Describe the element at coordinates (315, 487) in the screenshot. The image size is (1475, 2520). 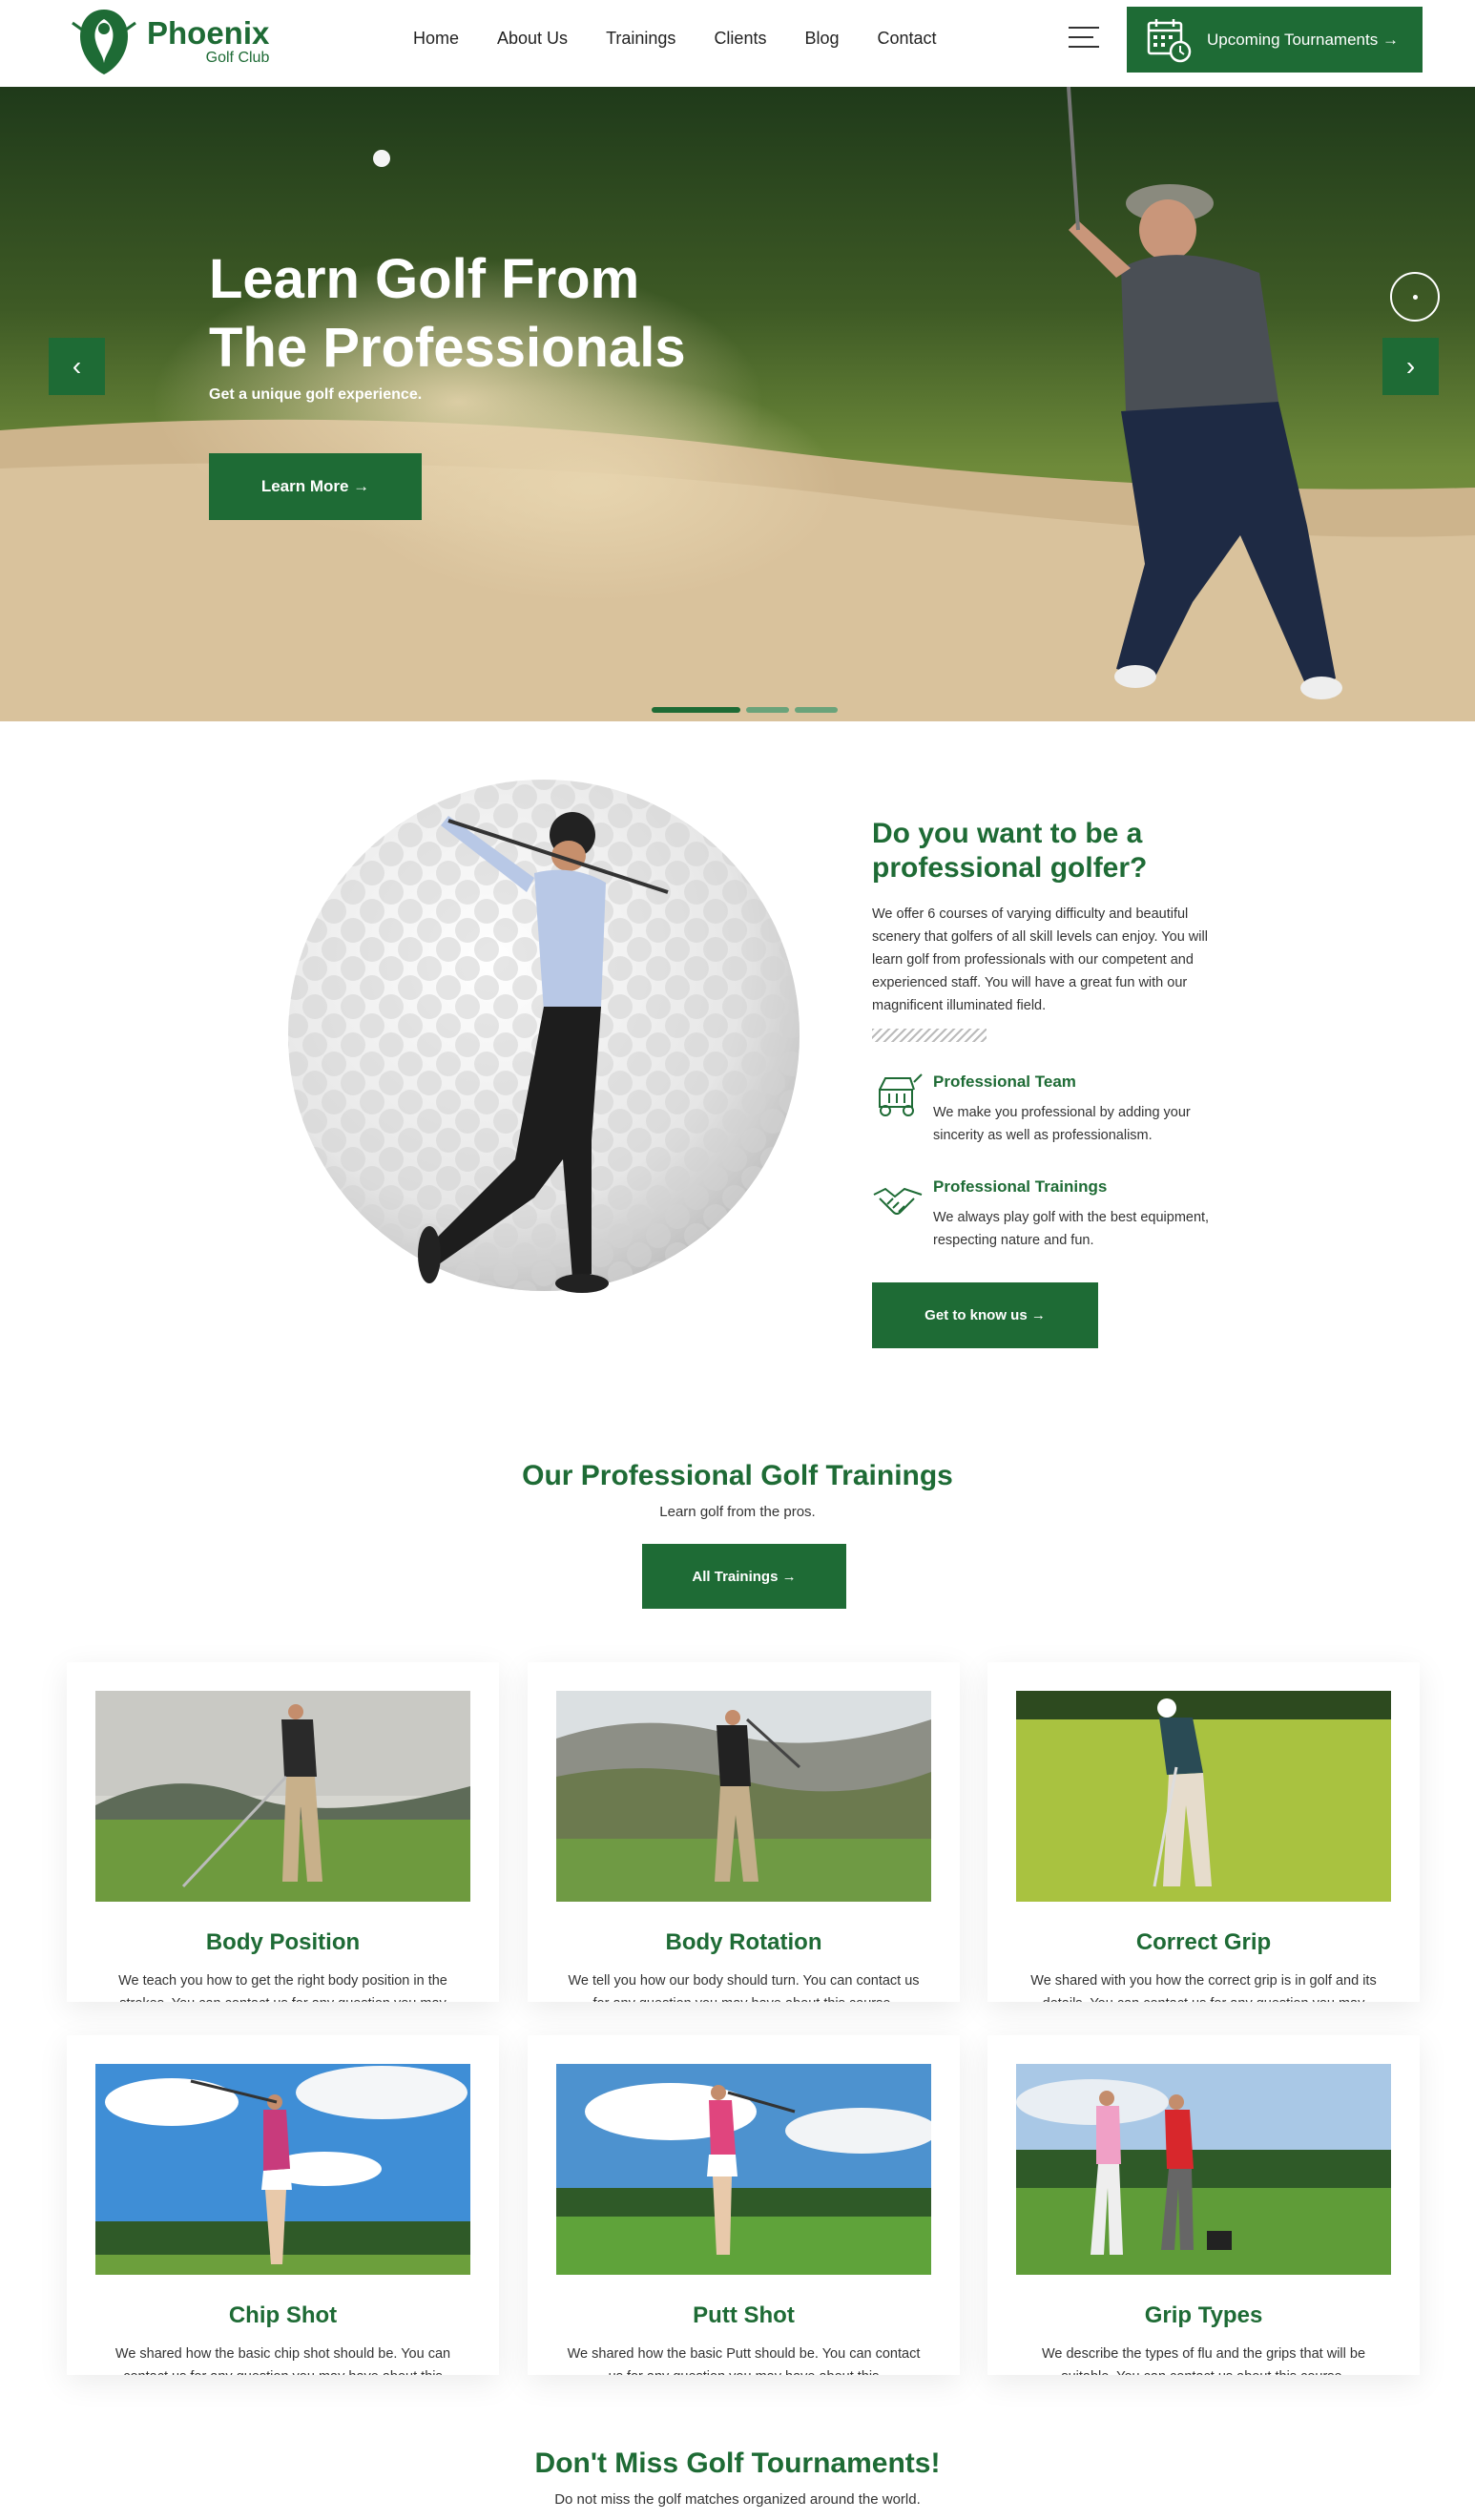
I see `learn-more-button: Learn More →` at that location.